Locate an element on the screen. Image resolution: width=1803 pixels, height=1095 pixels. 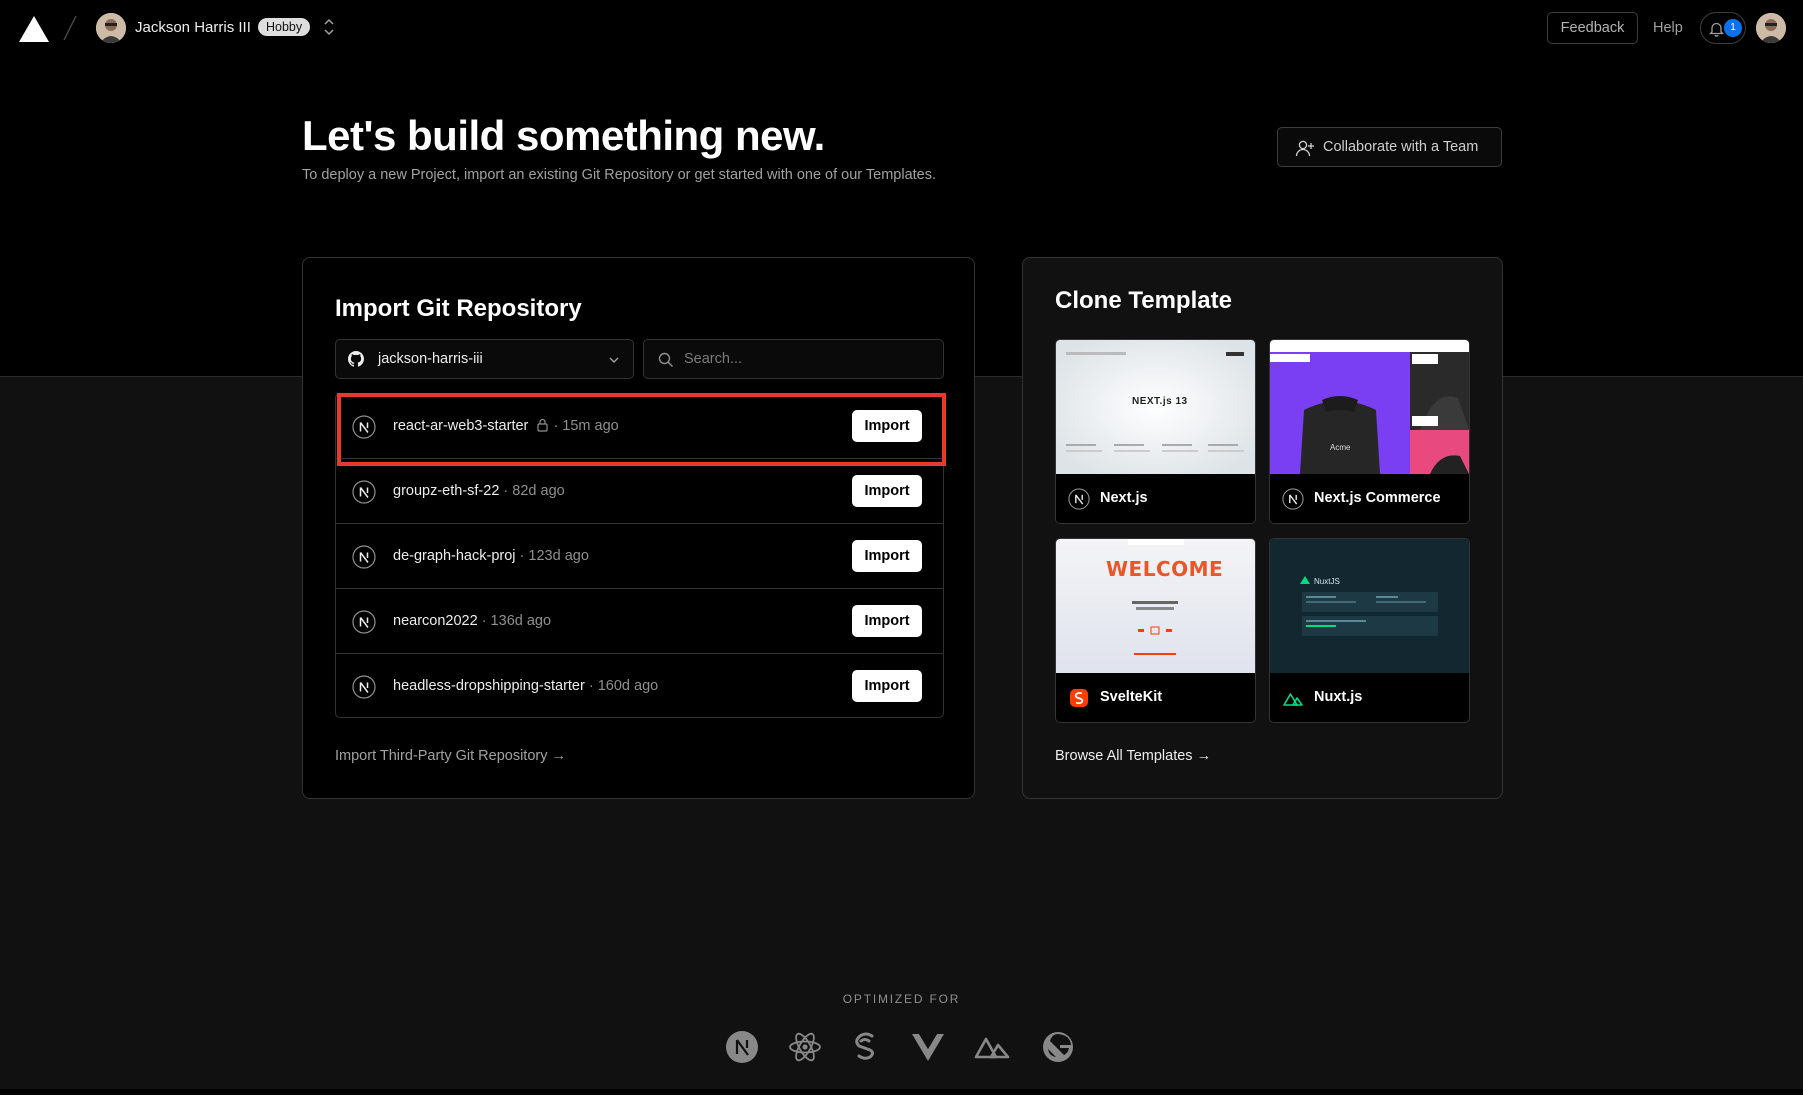
top-nav: Jackson Harris III Hobby Feedback Help 1 is located at coordinates (901, 28).